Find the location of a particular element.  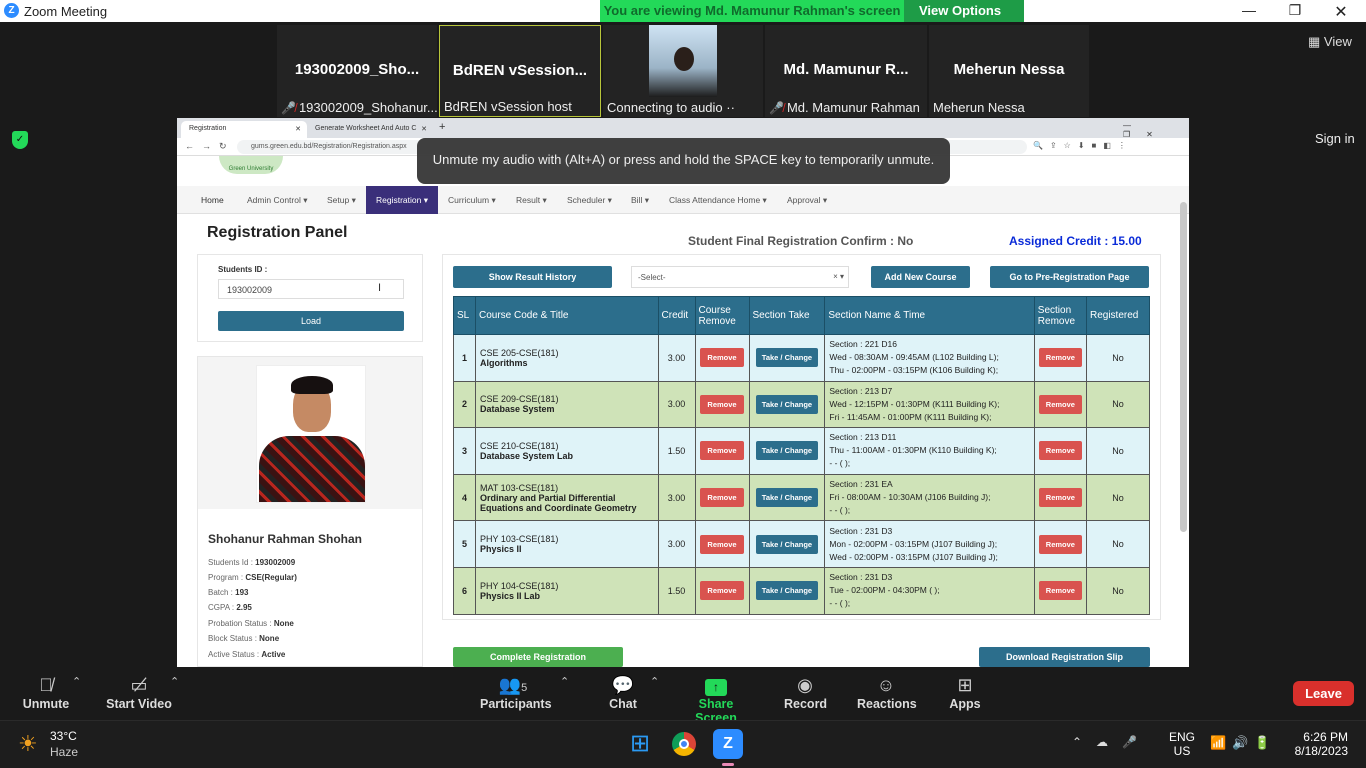

participants-button: 👥5 Participants is located at coordinates (516, 692).